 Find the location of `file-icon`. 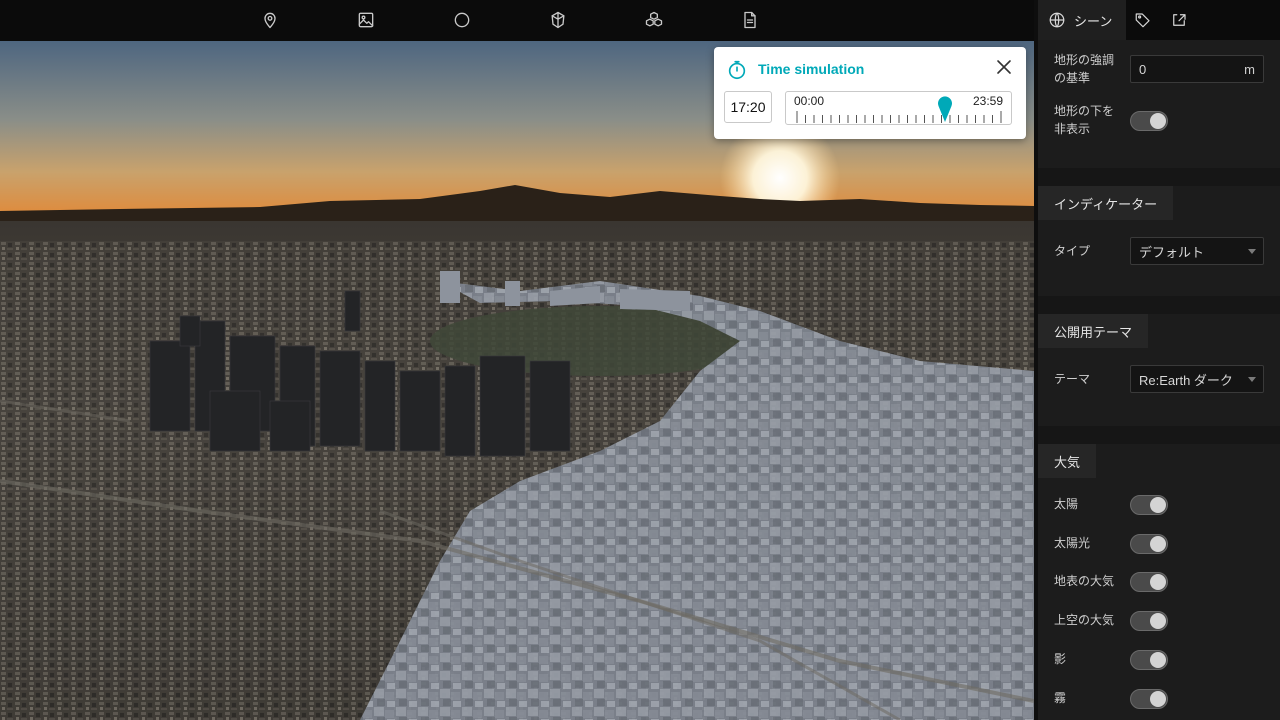

file-icon is located at coordinates (750, 20).